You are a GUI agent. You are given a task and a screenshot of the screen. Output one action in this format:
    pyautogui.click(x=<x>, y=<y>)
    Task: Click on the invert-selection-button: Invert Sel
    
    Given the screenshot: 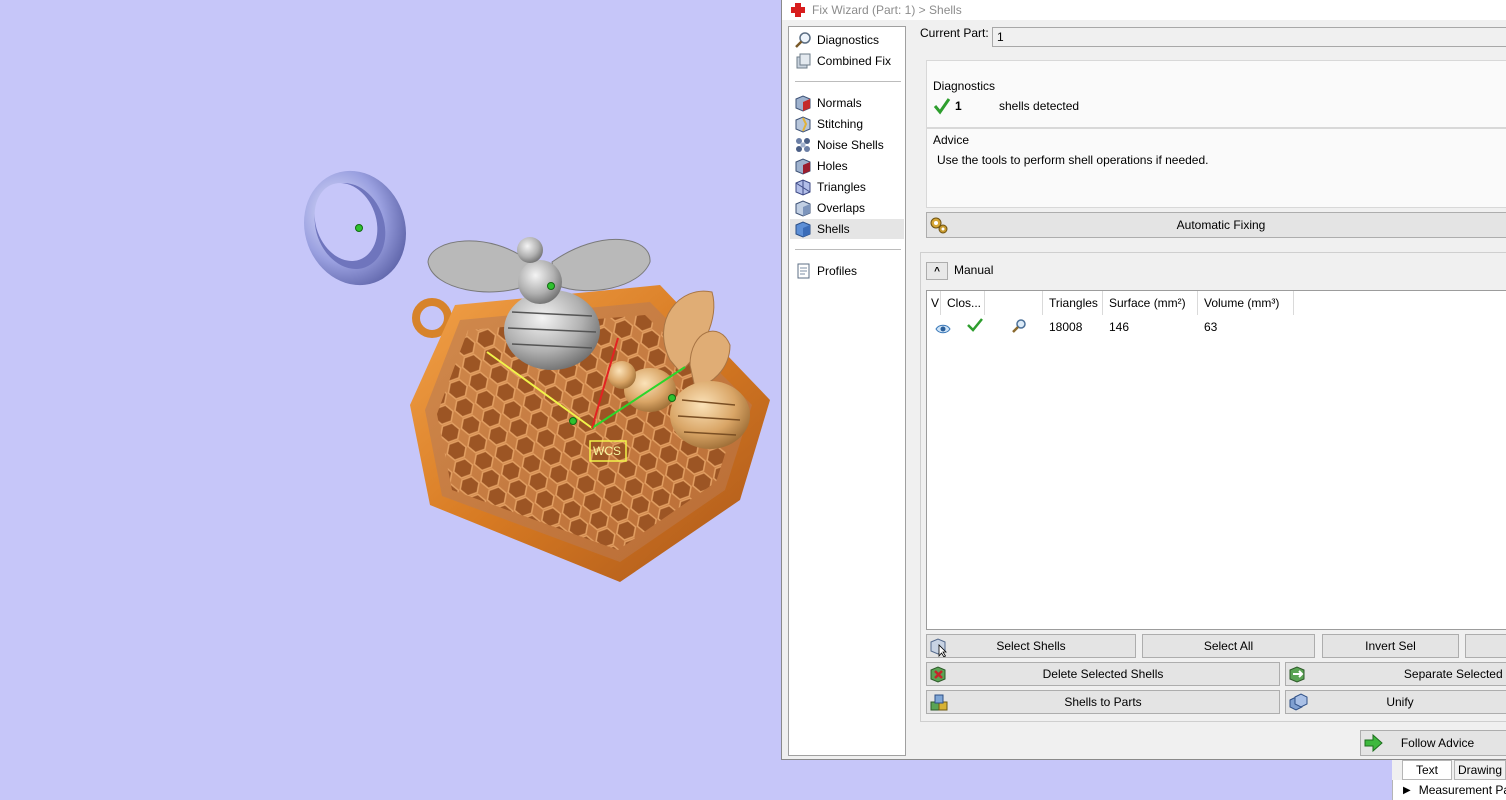 What is the action you would take?
    pyautogui.click(x=1390, y=646)
    